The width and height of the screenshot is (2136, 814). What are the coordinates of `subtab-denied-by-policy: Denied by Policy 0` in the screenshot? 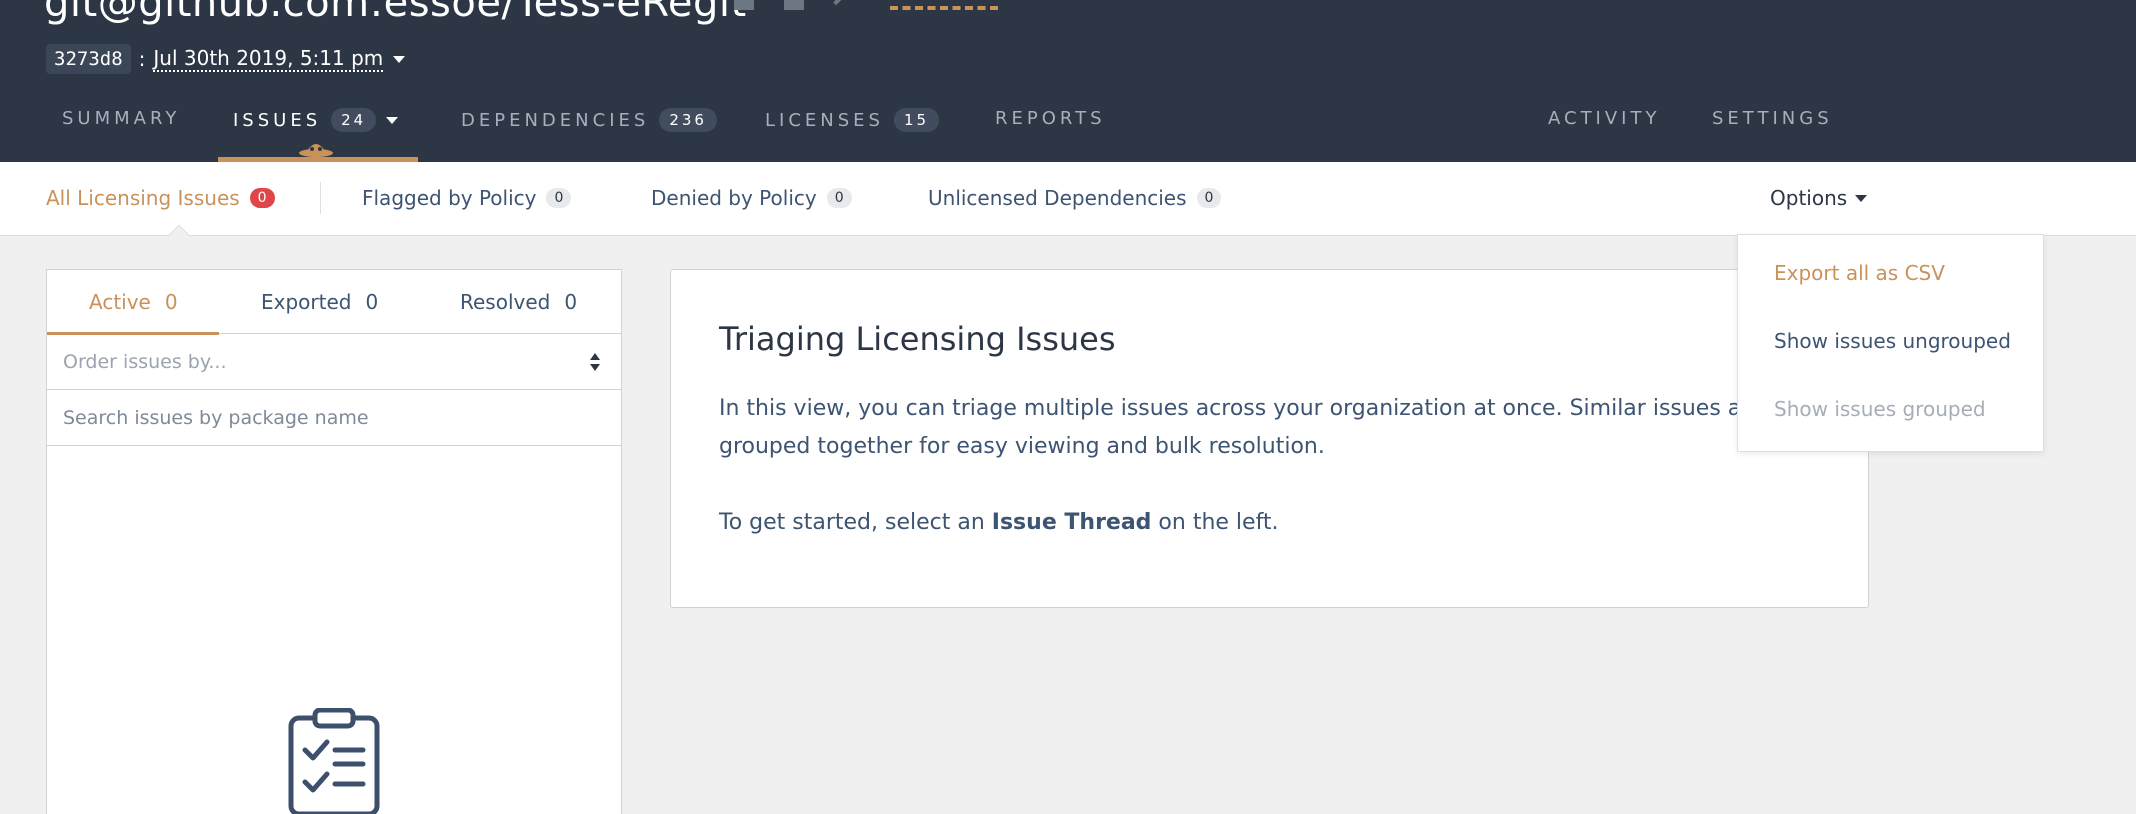 It's located at (751, 198).